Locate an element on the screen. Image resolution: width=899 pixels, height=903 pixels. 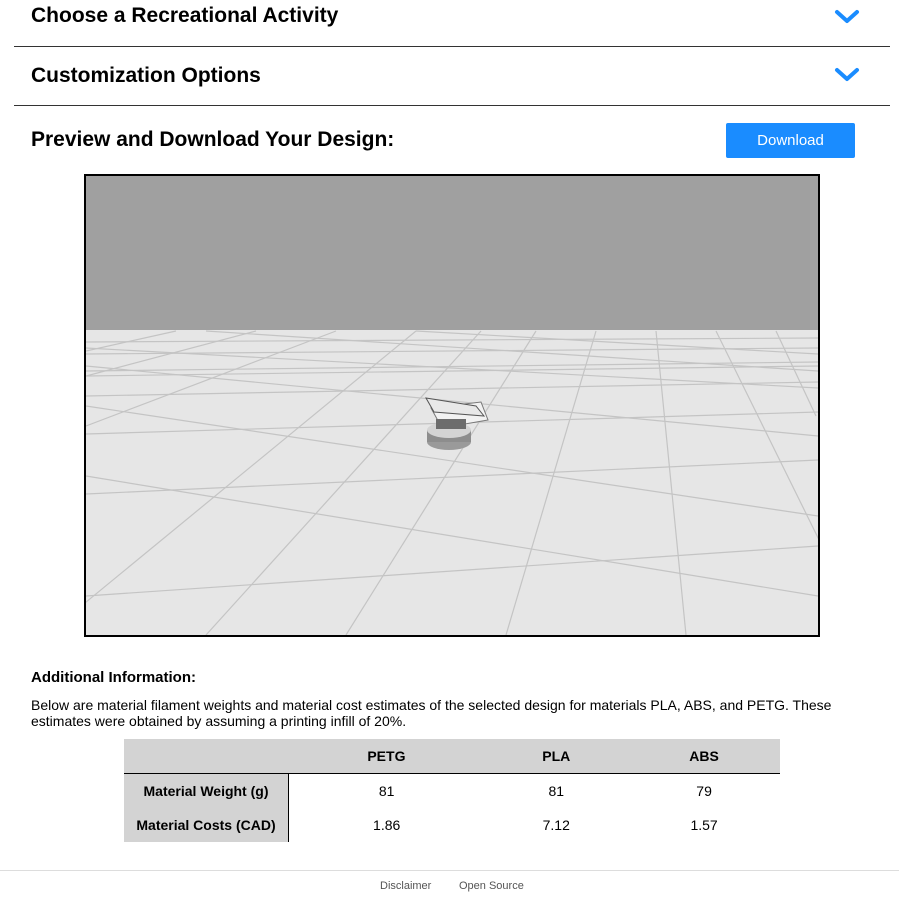
table-cell: 7.12 is located at coordinates (556, 825).